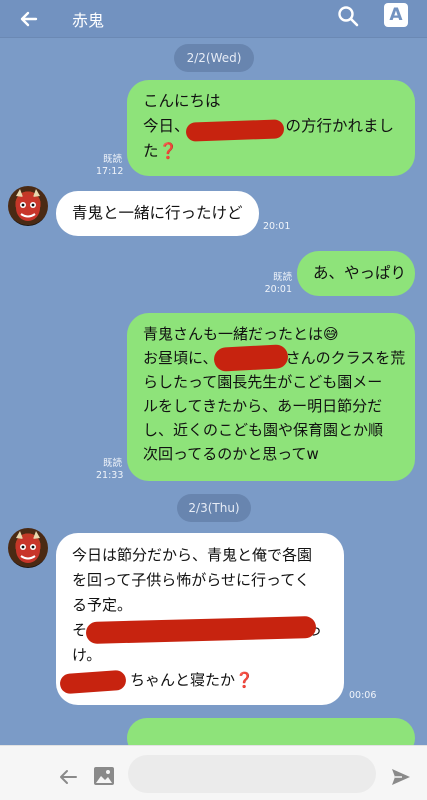 The image size is (427, 800). Describe the element at coordinates (214, 508) in the screenshot. I see `date-separator: 2/3(Thu)` at that location.